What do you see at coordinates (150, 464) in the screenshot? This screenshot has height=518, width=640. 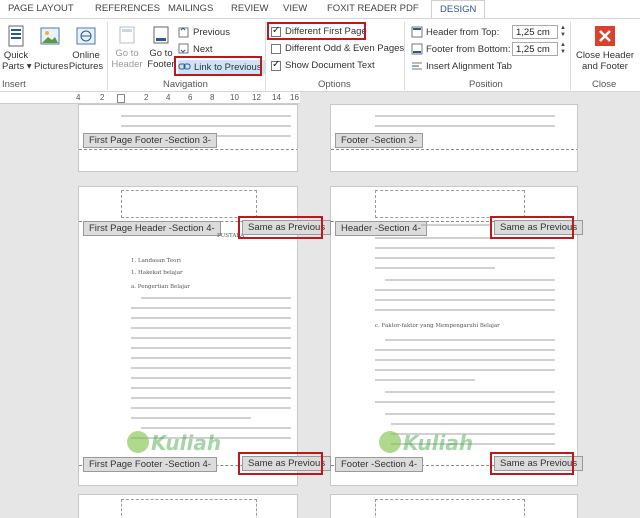 I see `first-page-footer-section-4-tag: First Page Footer -Section 4-` at bounding box center [150, 464].